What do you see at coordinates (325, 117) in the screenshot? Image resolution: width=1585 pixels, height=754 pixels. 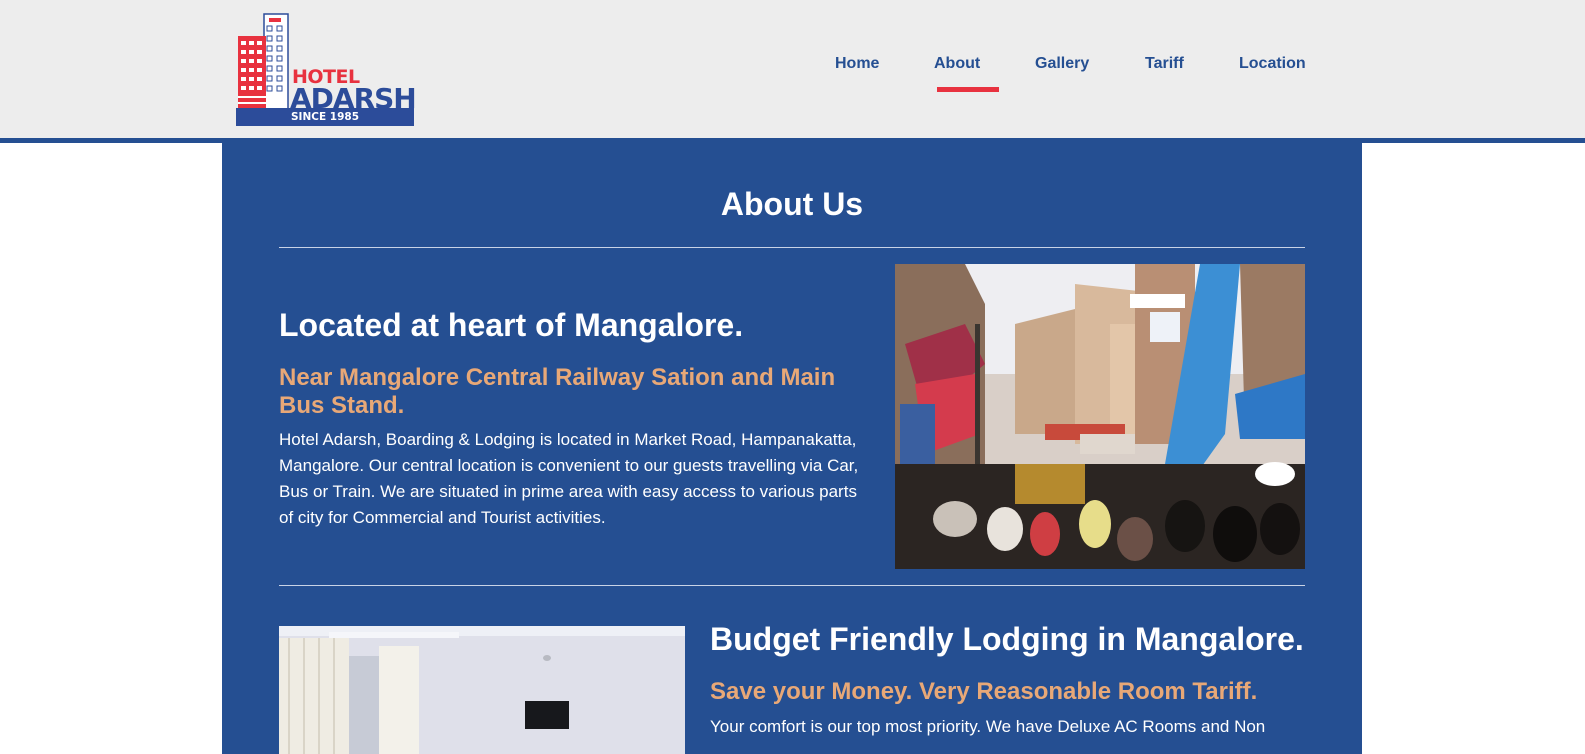 I see `logo-since-banner: SINCE 1985` at bounding box center [325, 117].